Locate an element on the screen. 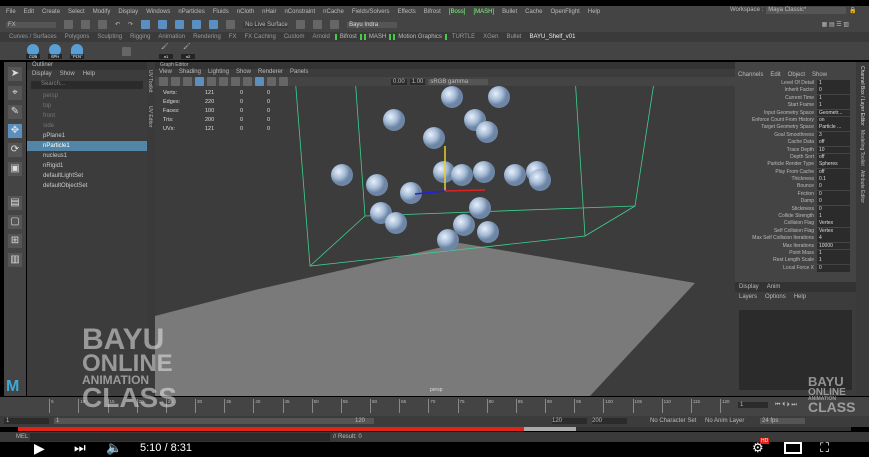 Image resolution: width=869 pixels, height=457 pixels. smooth-shade-icon is located at coordinates (211, 81).